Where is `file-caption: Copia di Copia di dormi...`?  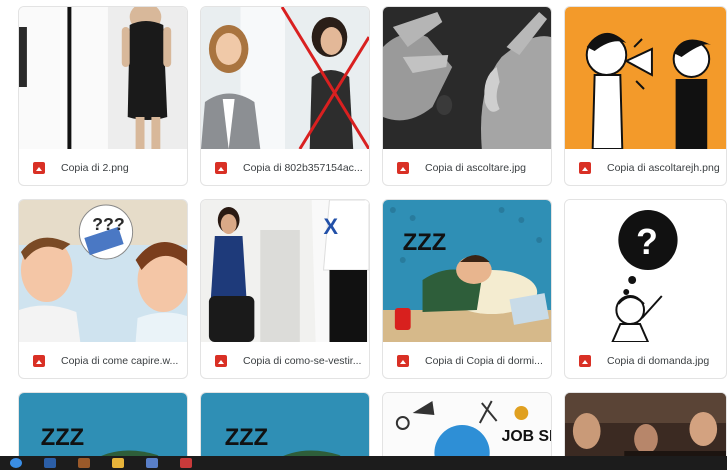 file-caption: Copia di Copia di dormi... is located at coordinates (467, 360).